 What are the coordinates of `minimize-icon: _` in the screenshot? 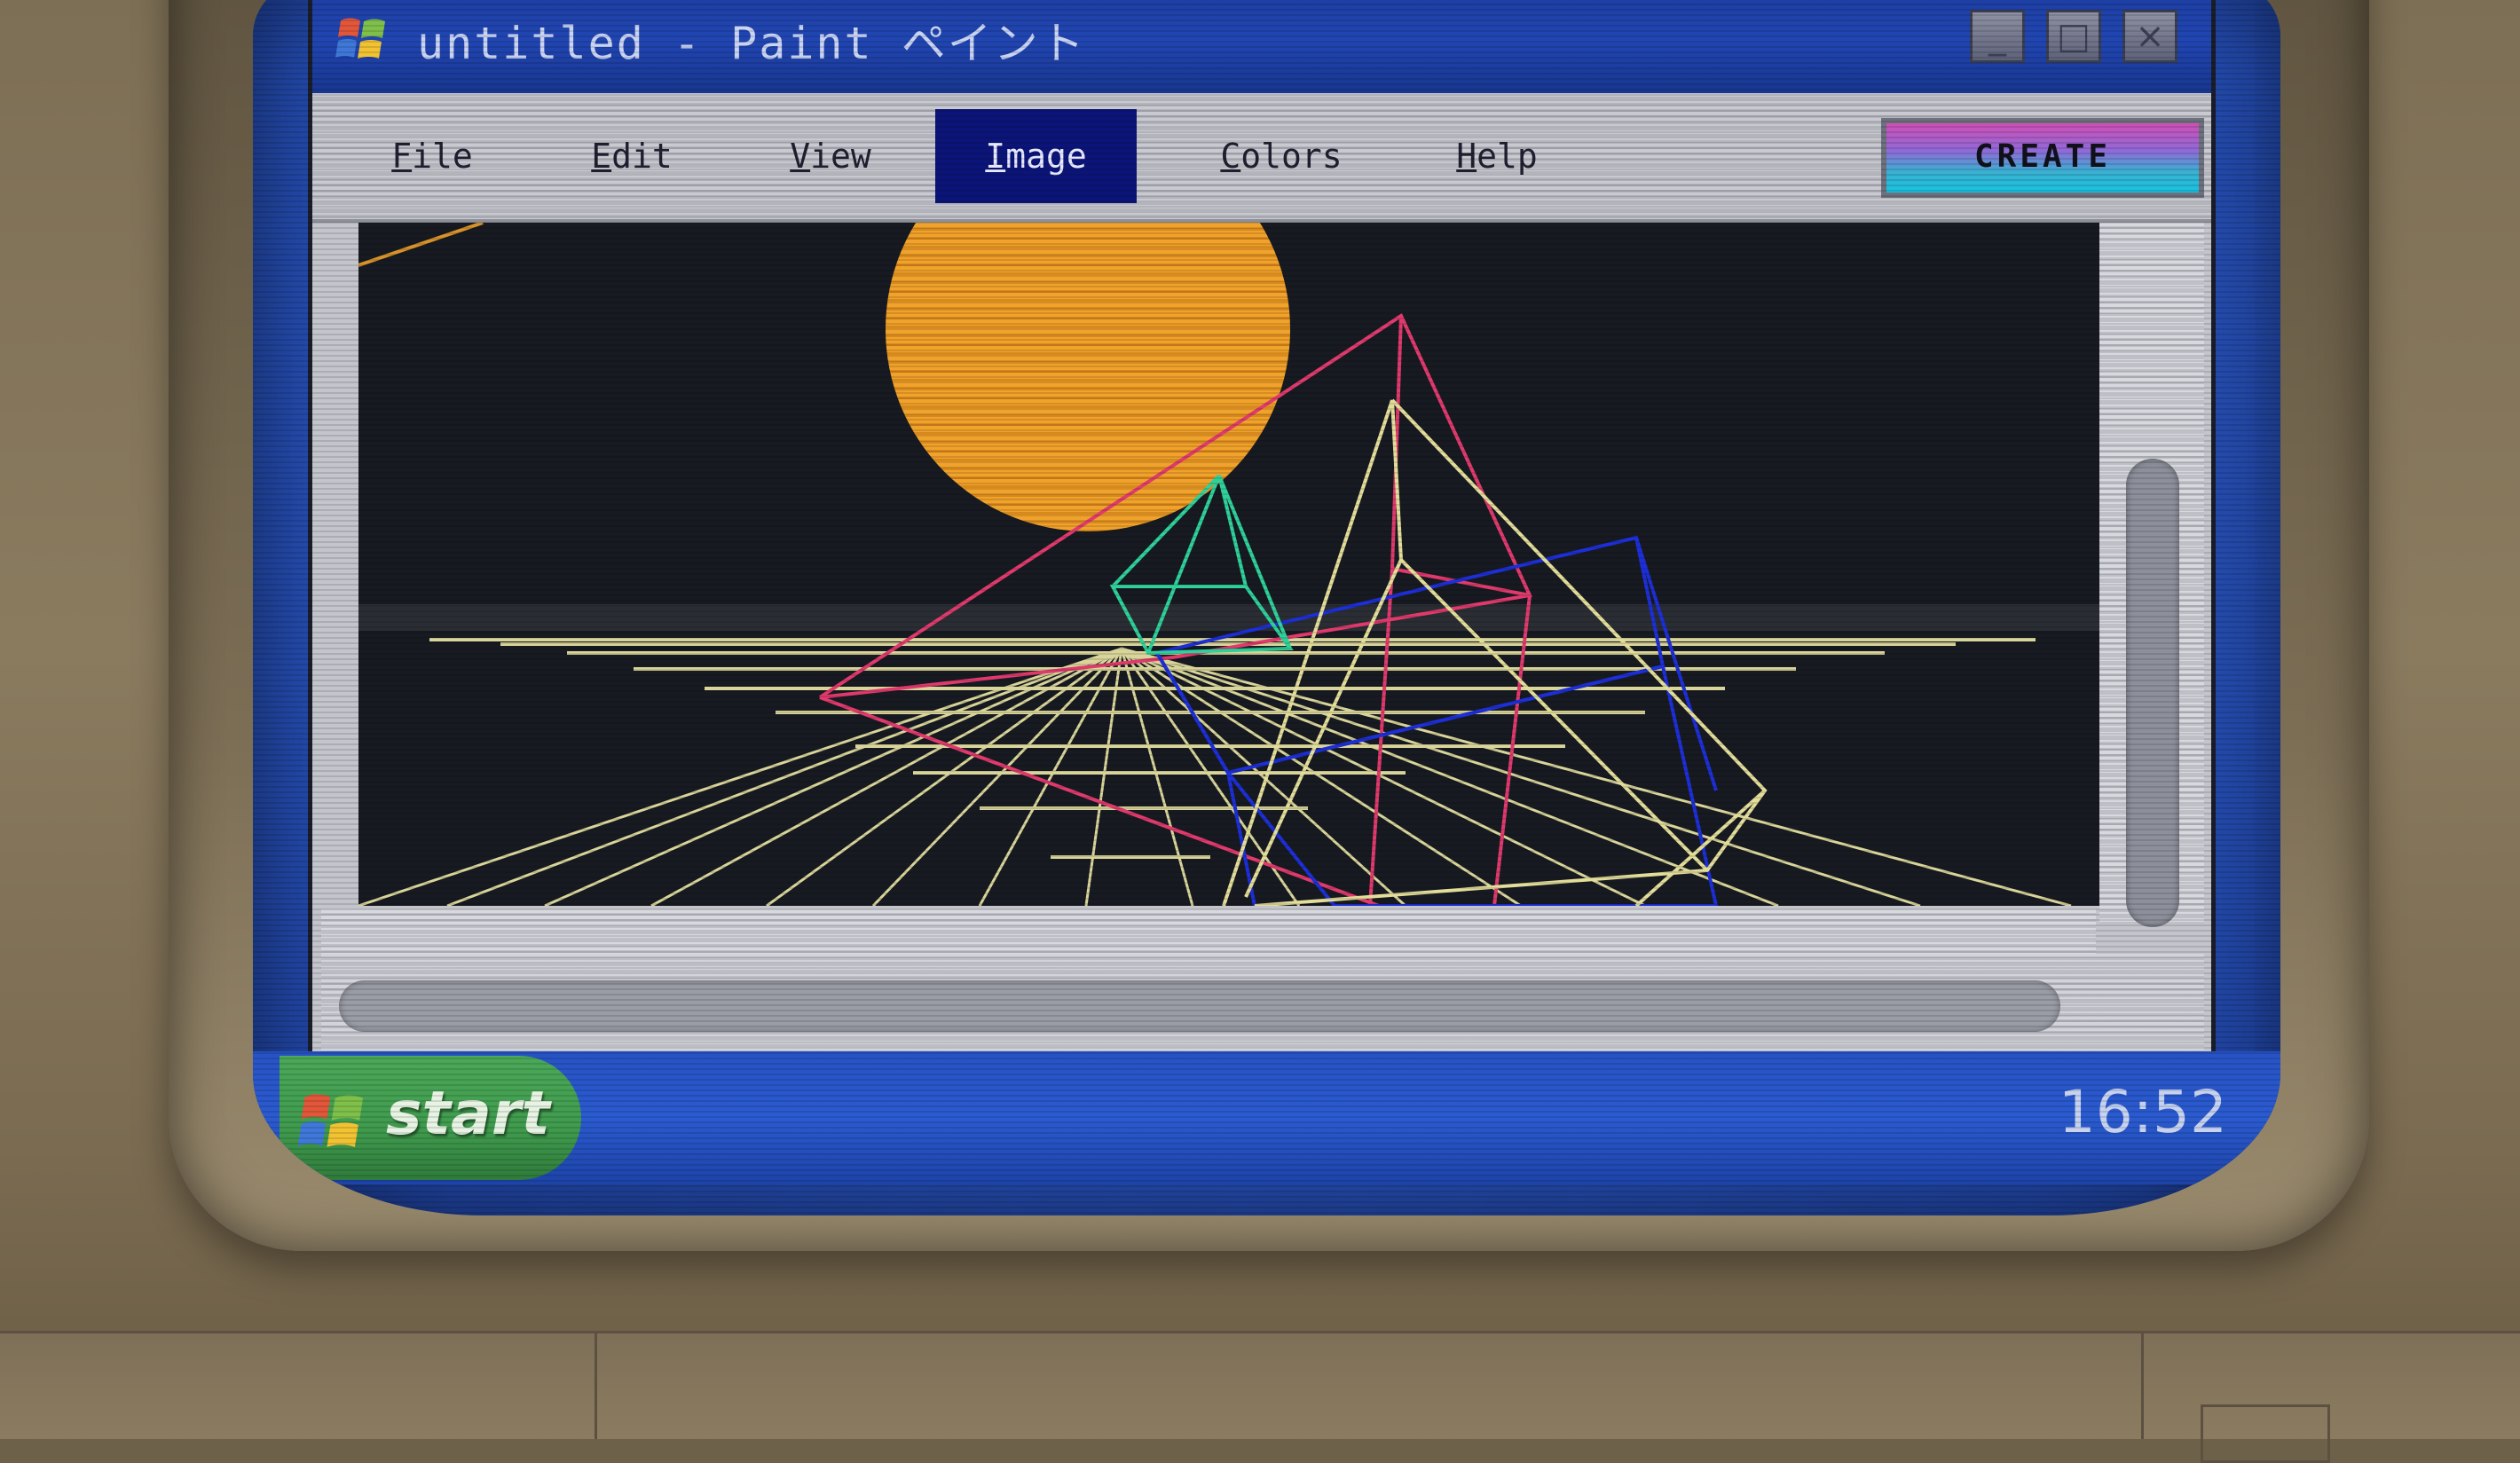 It's located at (1997, 36).